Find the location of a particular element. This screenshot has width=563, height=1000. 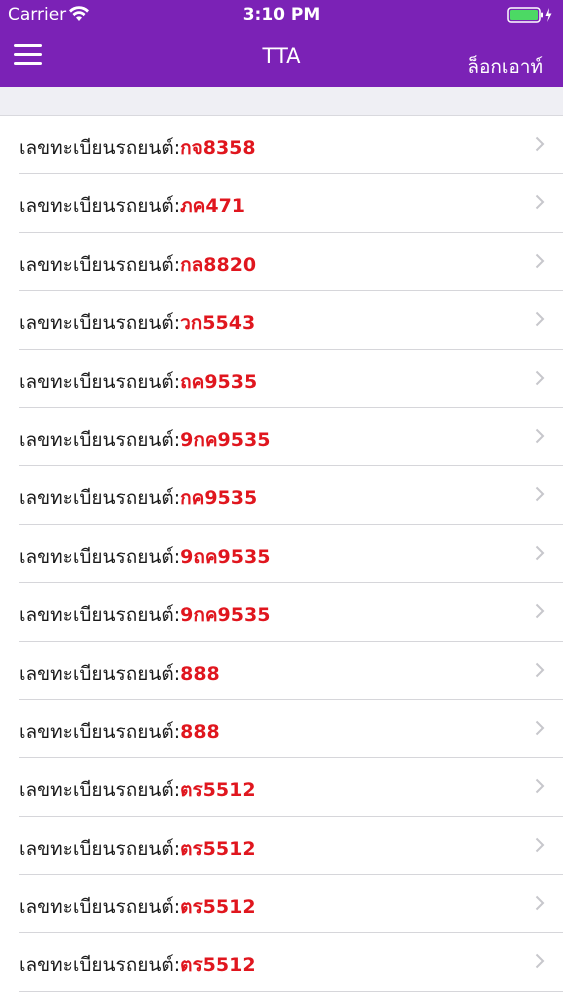

logout-button: ล็อกเอาท์ is located at coordinates (505, 67).